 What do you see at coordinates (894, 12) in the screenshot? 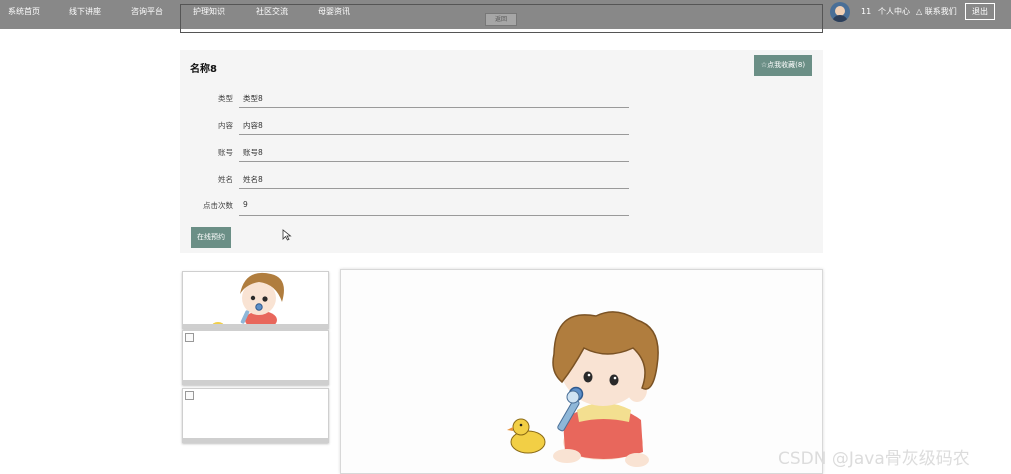
I see `personal-center-link: 个人中心` at bounding box center [894, 12].